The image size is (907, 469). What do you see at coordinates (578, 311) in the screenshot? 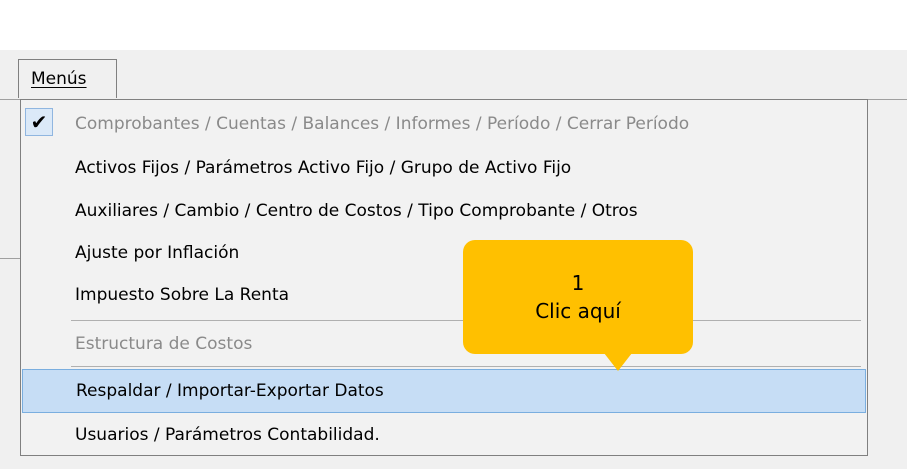
I see `callout-text: Clic aquí` at bounding box center [578, 311].